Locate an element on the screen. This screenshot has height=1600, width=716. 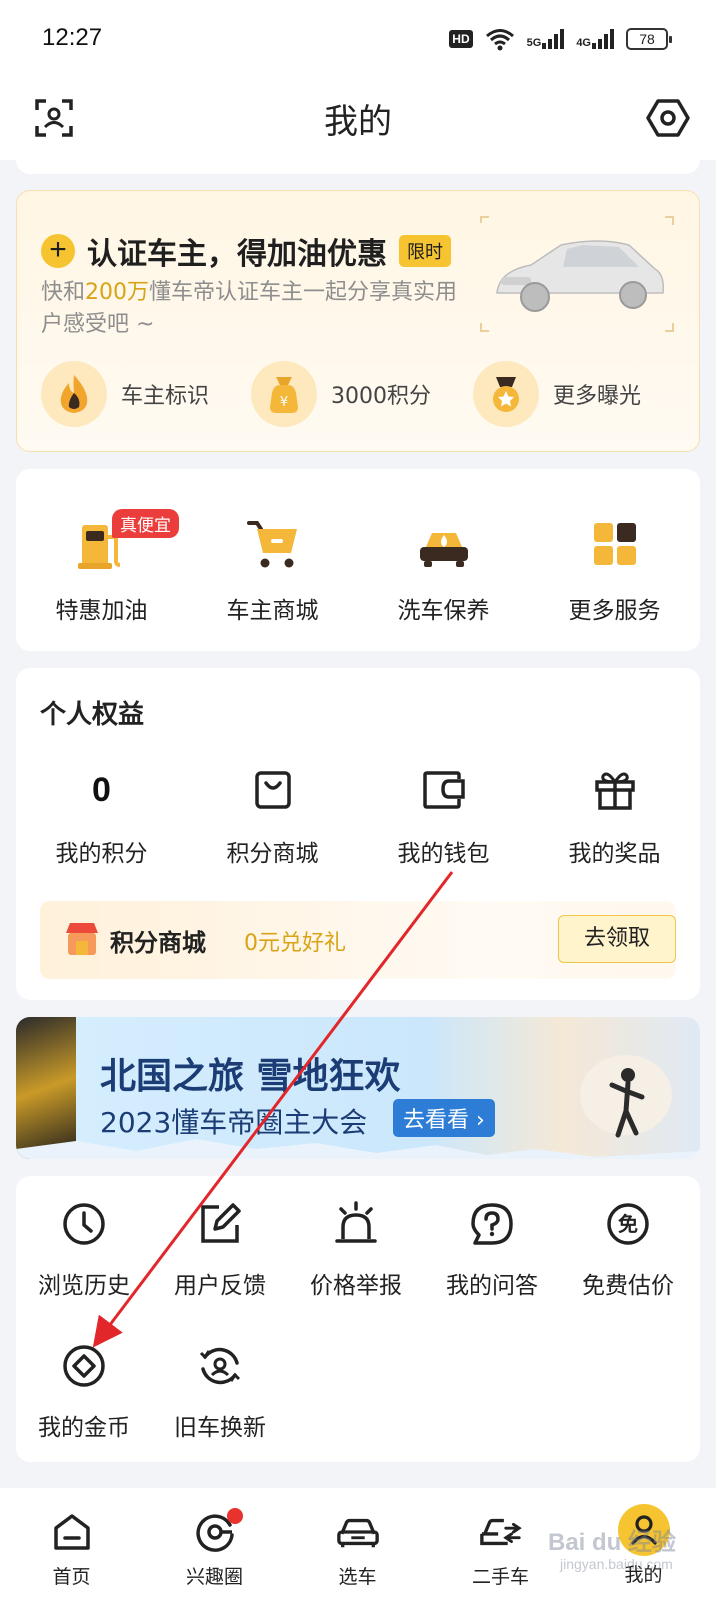
my-qa: 我的问答 is located at coordinates (492, 1250).